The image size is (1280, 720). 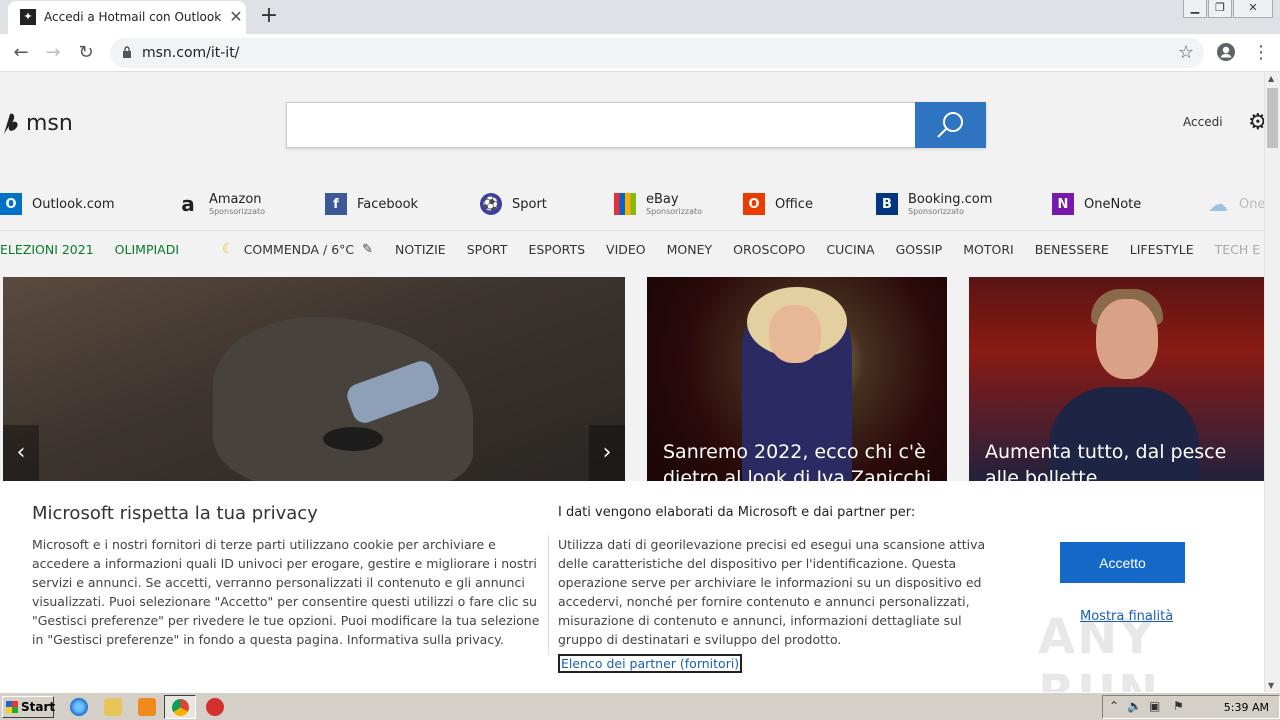 I want to click on hero-carousel-image: ‹ ›, so click(x=314, y=382).